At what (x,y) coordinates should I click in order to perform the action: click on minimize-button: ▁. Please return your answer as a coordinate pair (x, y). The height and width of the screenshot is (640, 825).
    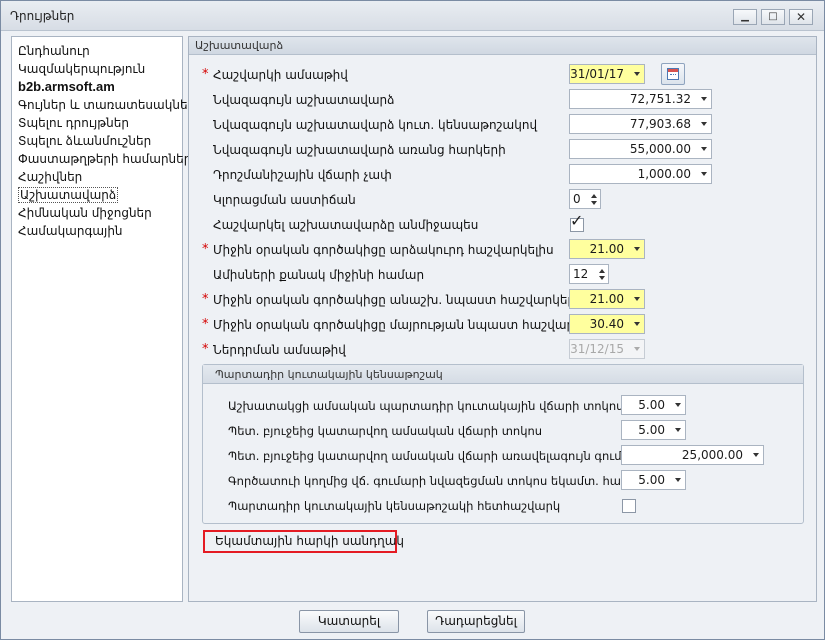
    Looking at the image, I should click on (745, 17).